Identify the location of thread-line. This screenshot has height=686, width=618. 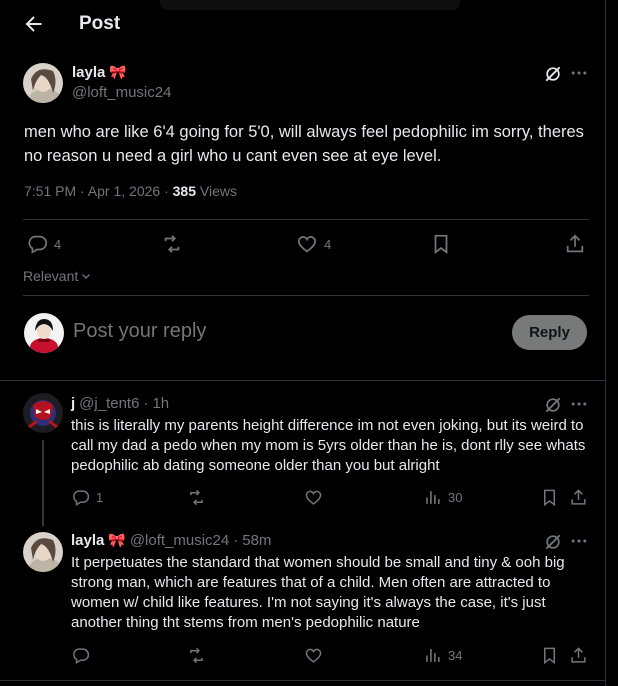
(43, 483).